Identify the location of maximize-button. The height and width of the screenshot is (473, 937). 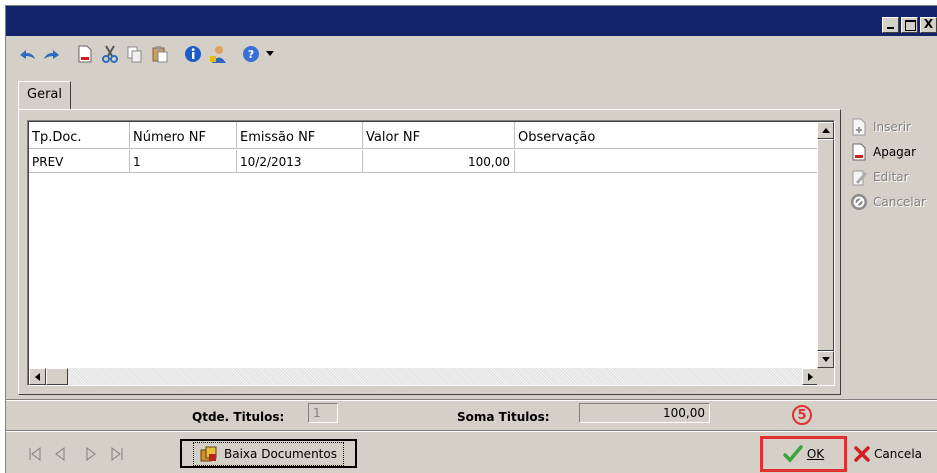
(909, 25).